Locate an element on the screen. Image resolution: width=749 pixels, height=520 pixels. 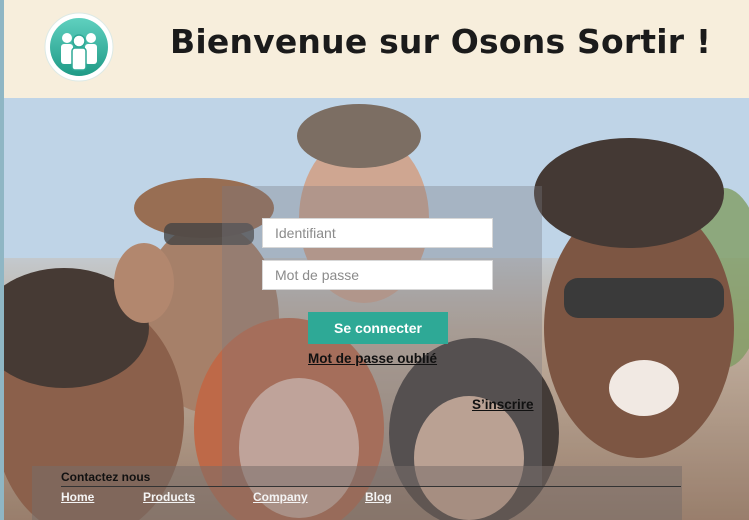
footer-link-company: Company is located at coordinates (280, 497).